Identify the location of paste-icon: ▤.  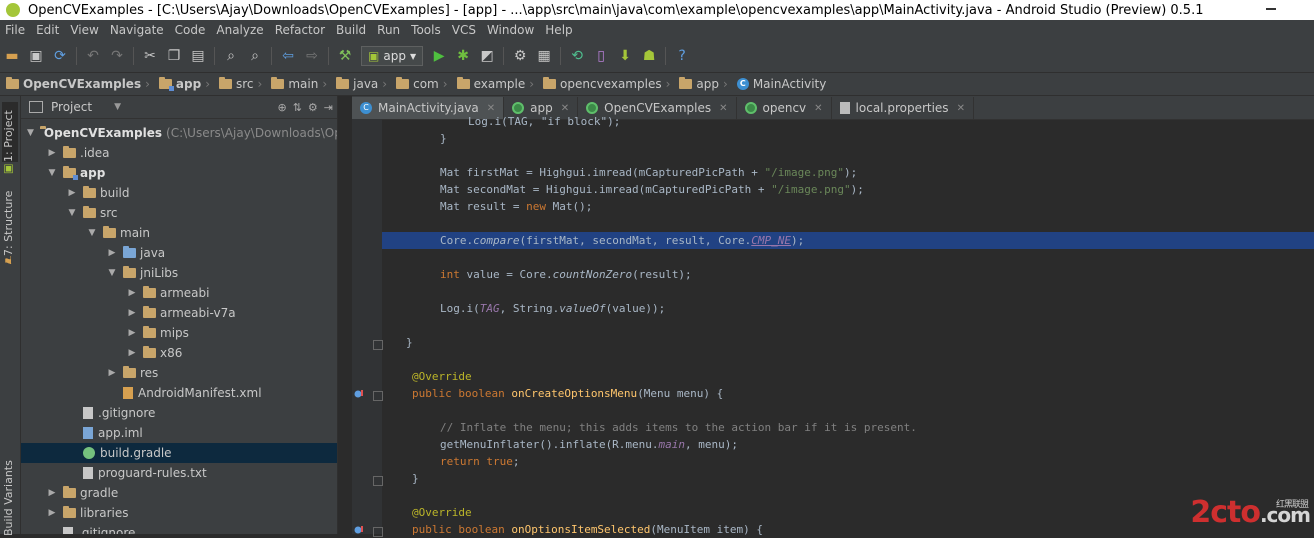
(198, 56).